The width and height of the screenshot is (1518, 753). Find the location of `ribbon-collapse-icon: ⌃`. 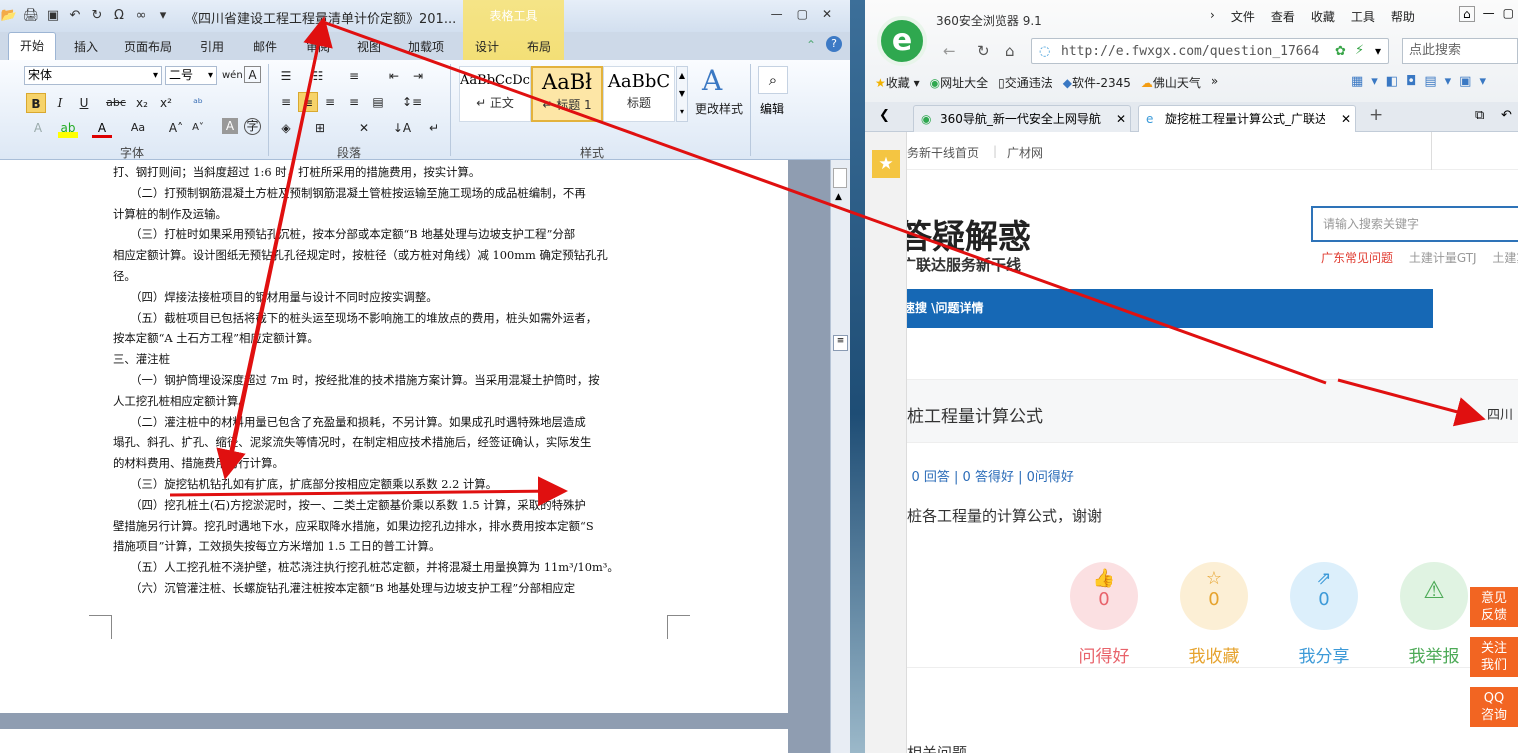

ribbon-collapse-icon: ⌃ is located at coordinates (811, 45).